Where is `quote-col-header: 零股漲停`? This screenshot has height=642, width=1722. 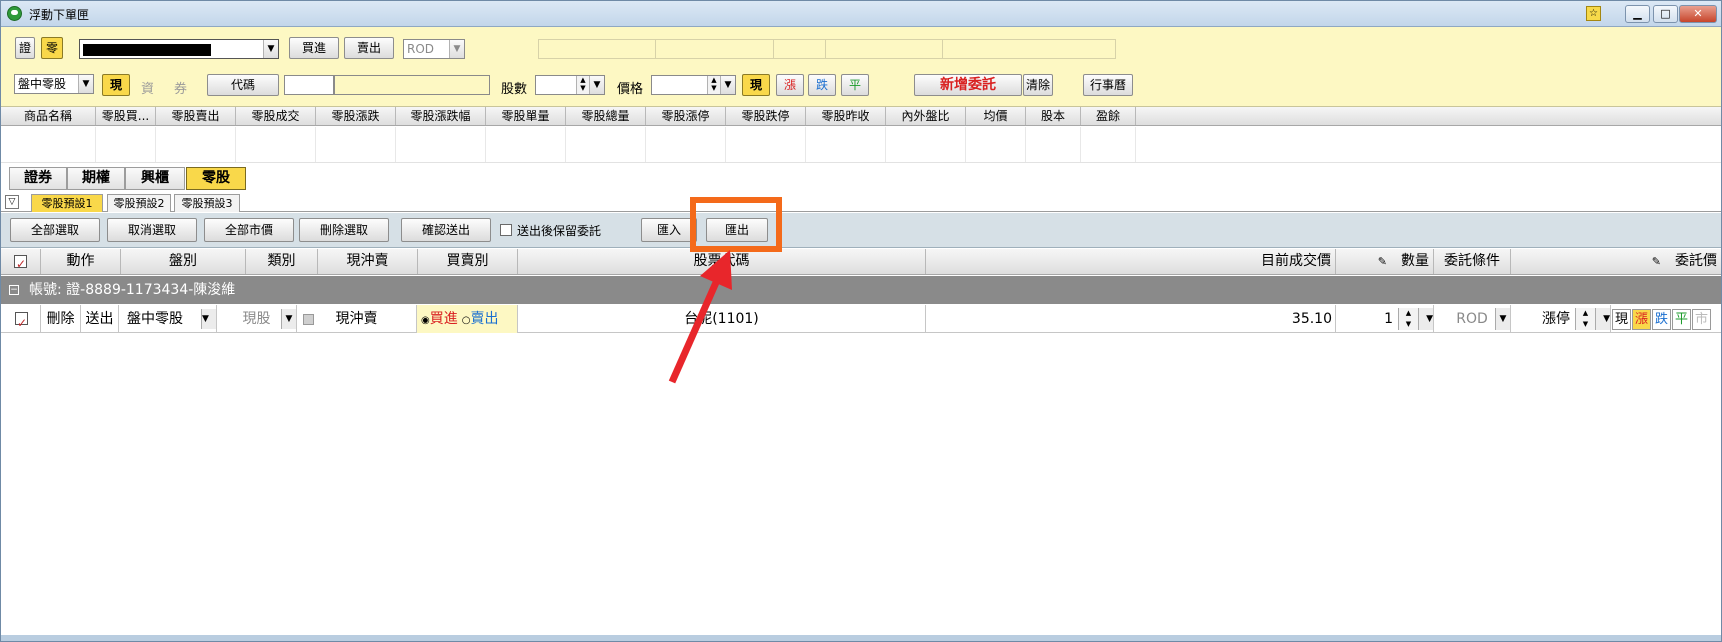
quote-col-header: 零股漲停 is located at coordinates (686, 116).